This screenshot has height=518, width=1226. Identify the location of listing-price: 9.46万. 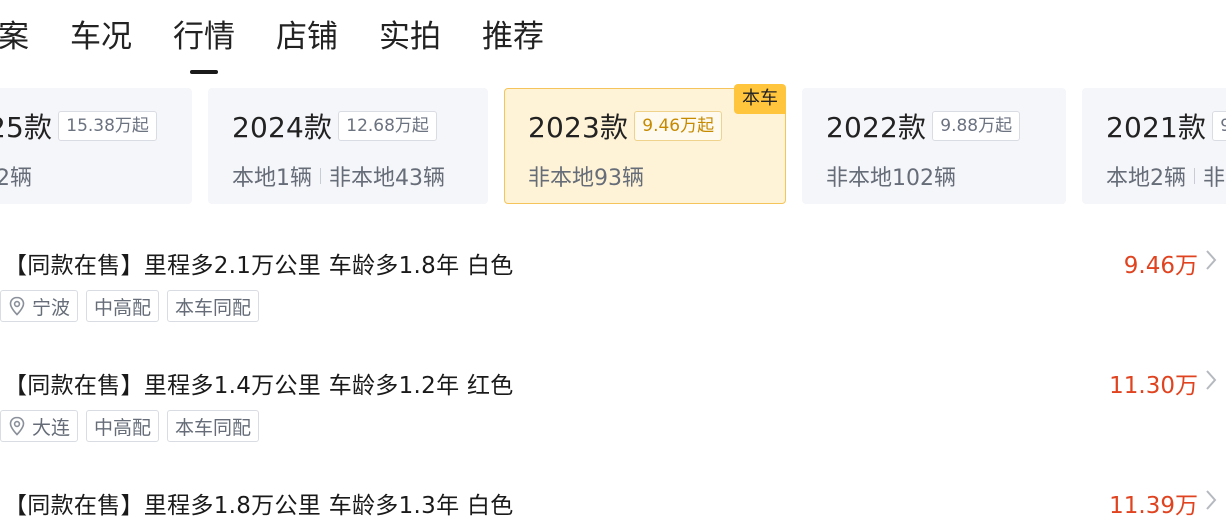
(1161, 263).